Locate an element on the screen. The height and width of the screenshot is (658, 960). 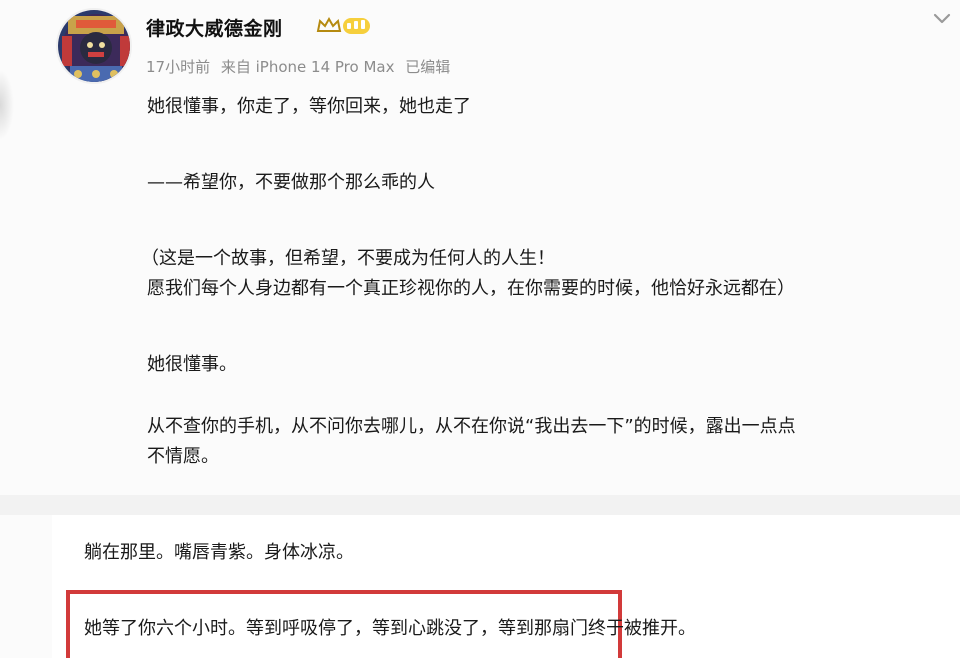
chevron-down-icon is located at coordinates (942, 17).